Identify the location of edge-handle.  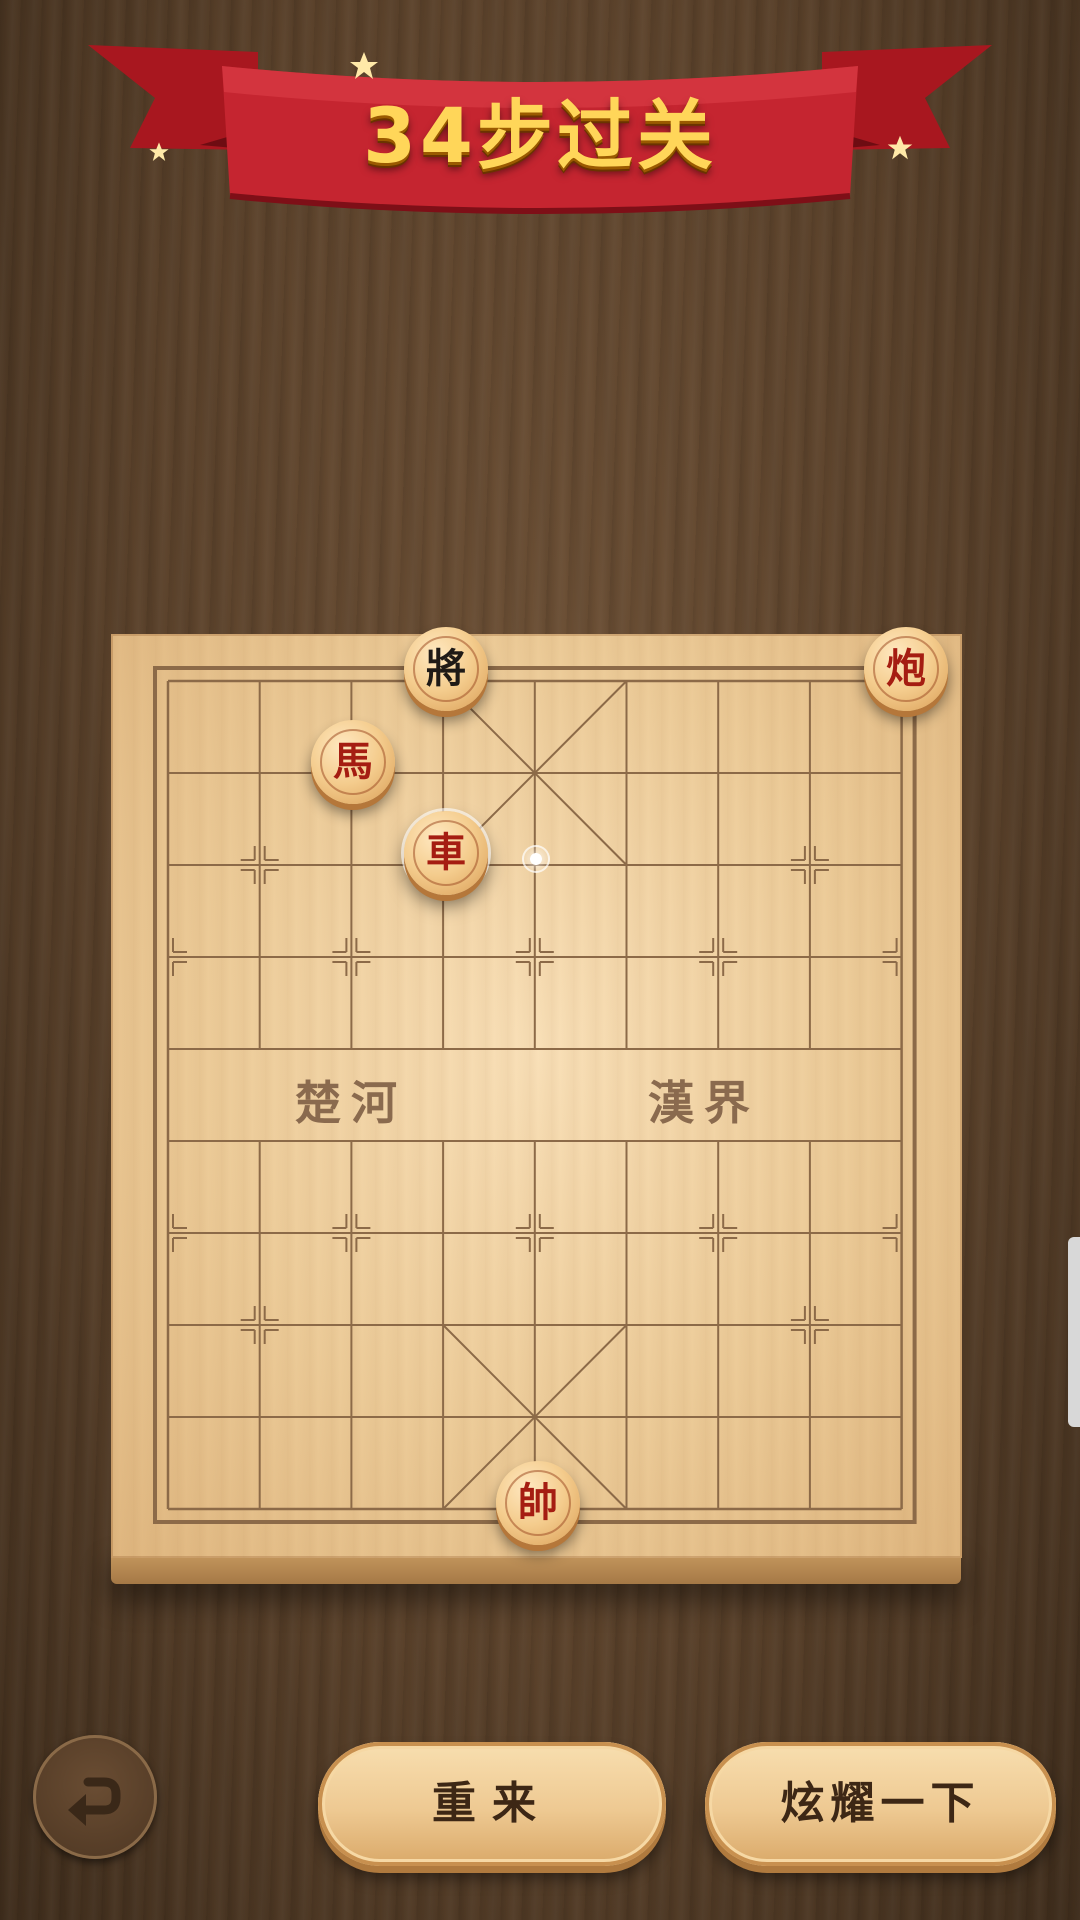
(1074, 1332).